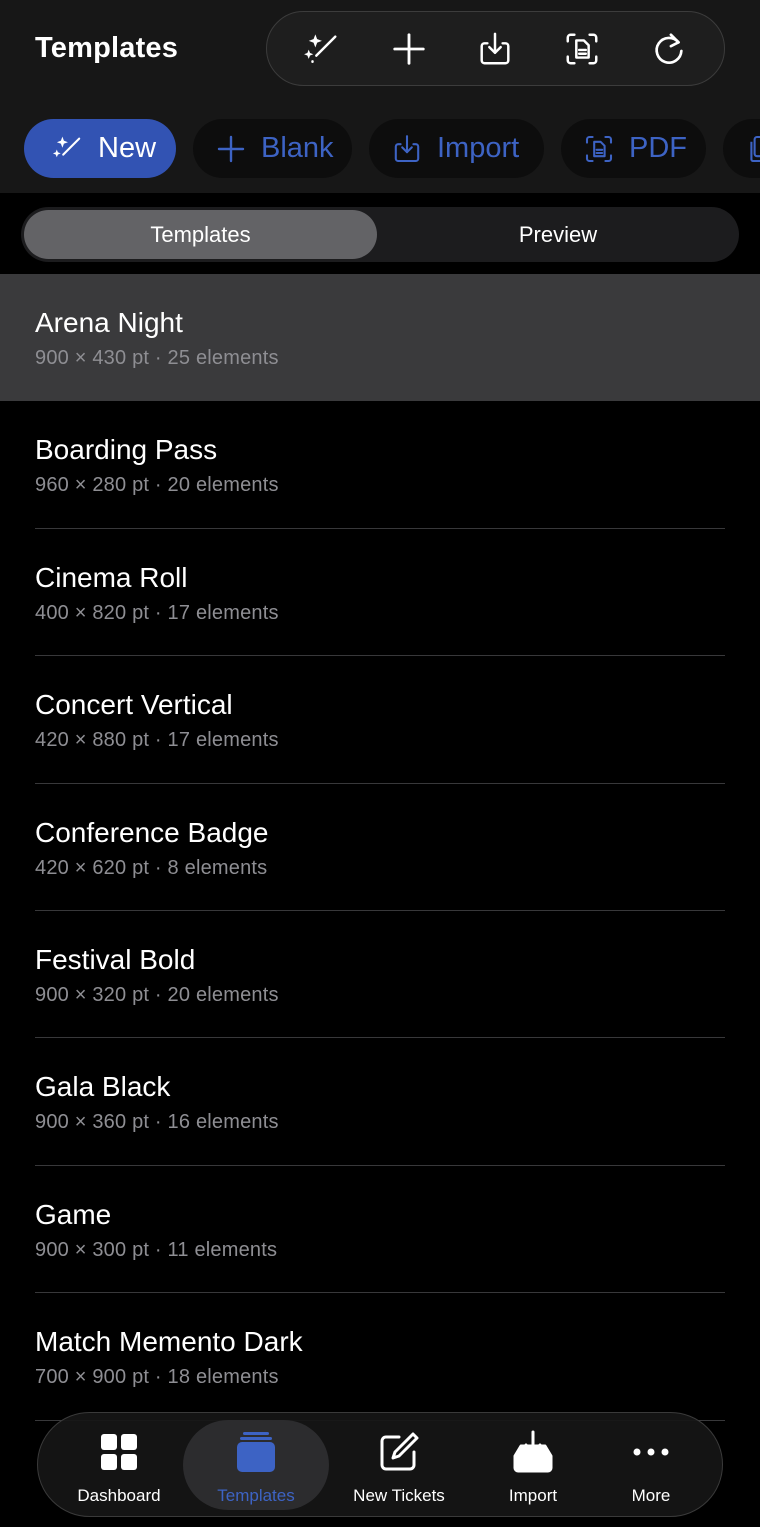 The width and height of the screenshot is (760, 1527). What do you see at coordinates (478, 148) in the screenshot?
I see `chip-label: Import` at bounding box center [478, 148].